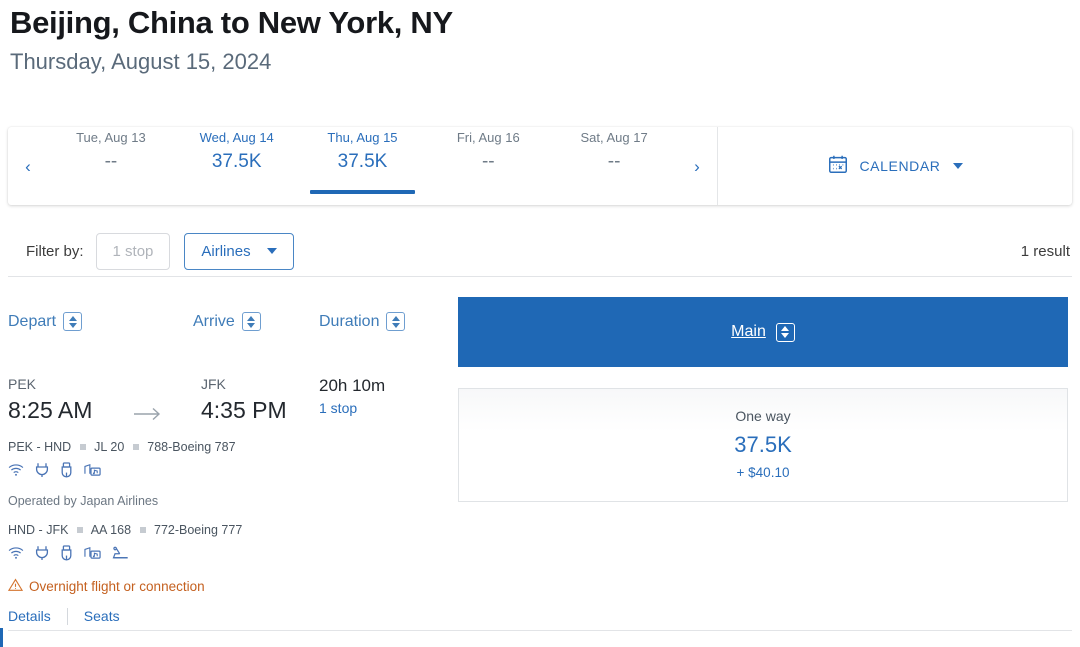 The height and width of the screenshot is (647, 1080). I want to click on sort-by-arrive: Arrive, so click(227, 321).